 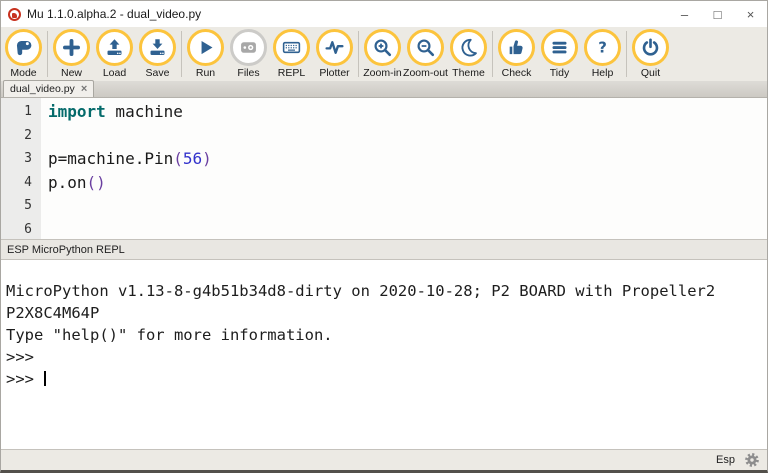 I want to click on toolbar-button-save: Save, so click(x=157, y=54).